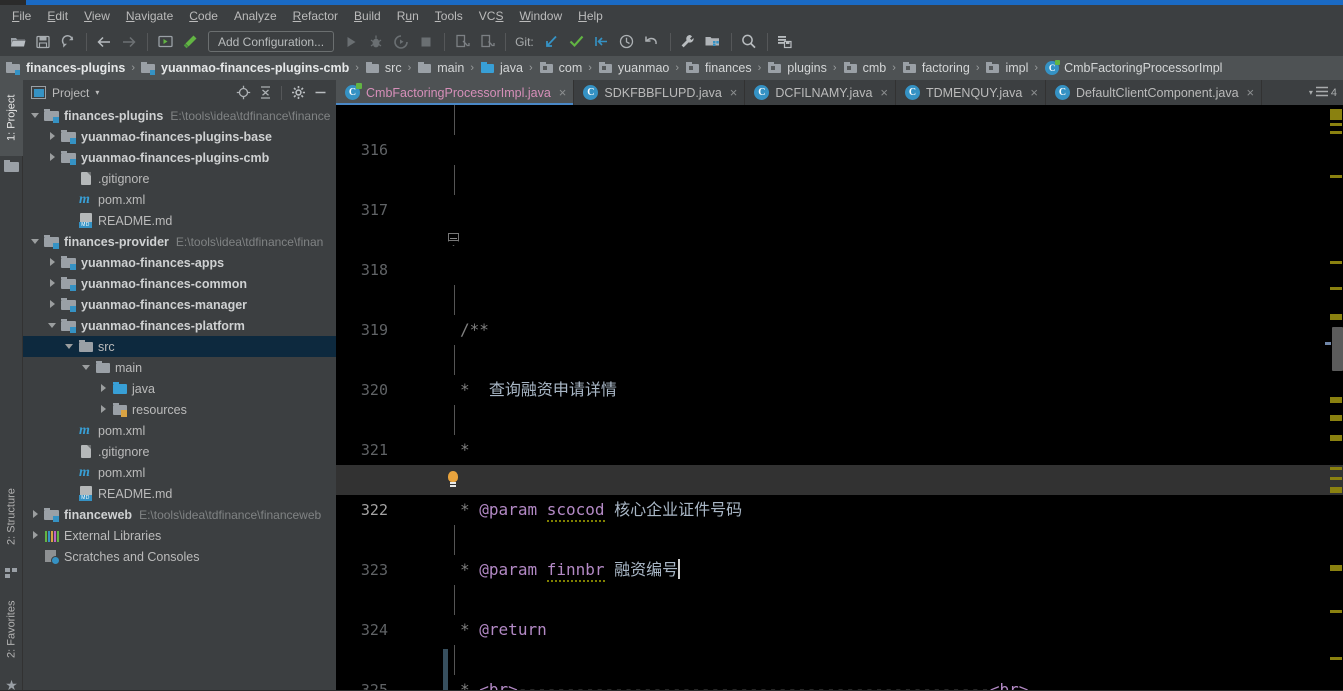  Describe the element at coordinates (540, 16) in the screenshot. I see `menu-item-window: Window` at that location.